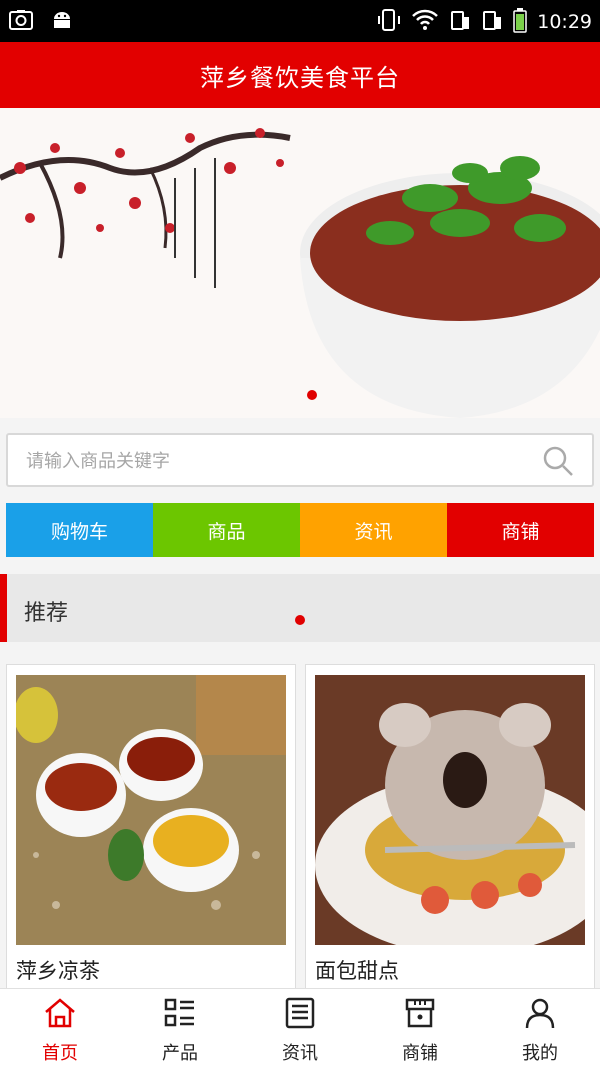 Image resolution: width=600 pixels, height=1067 pixels. Describe the element at coordinates (21, 22) in the screenshot. I see `screenshot-icon` at that location.